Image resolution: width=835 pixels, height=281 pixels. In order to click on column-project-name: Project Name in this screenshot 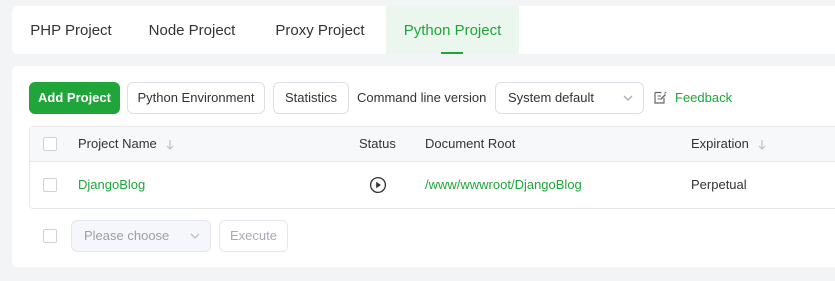, I will do `click(126, 144)`.